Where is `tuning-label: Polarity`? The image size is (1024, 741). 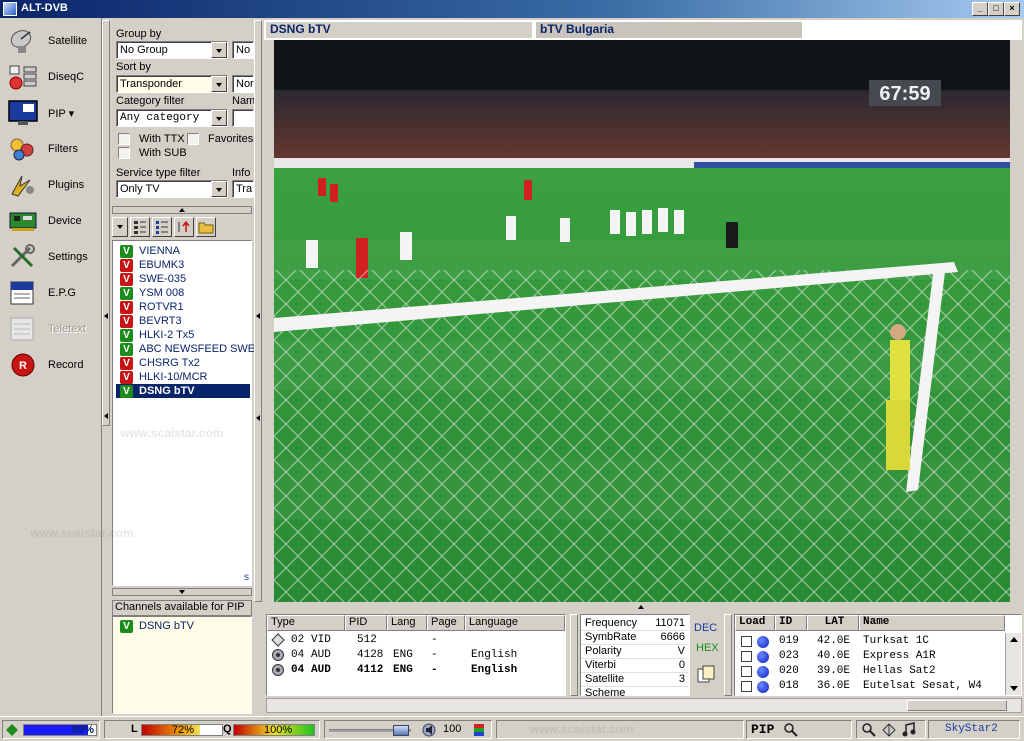
tuning-label: Polarity is located at coordinates (603, 651).